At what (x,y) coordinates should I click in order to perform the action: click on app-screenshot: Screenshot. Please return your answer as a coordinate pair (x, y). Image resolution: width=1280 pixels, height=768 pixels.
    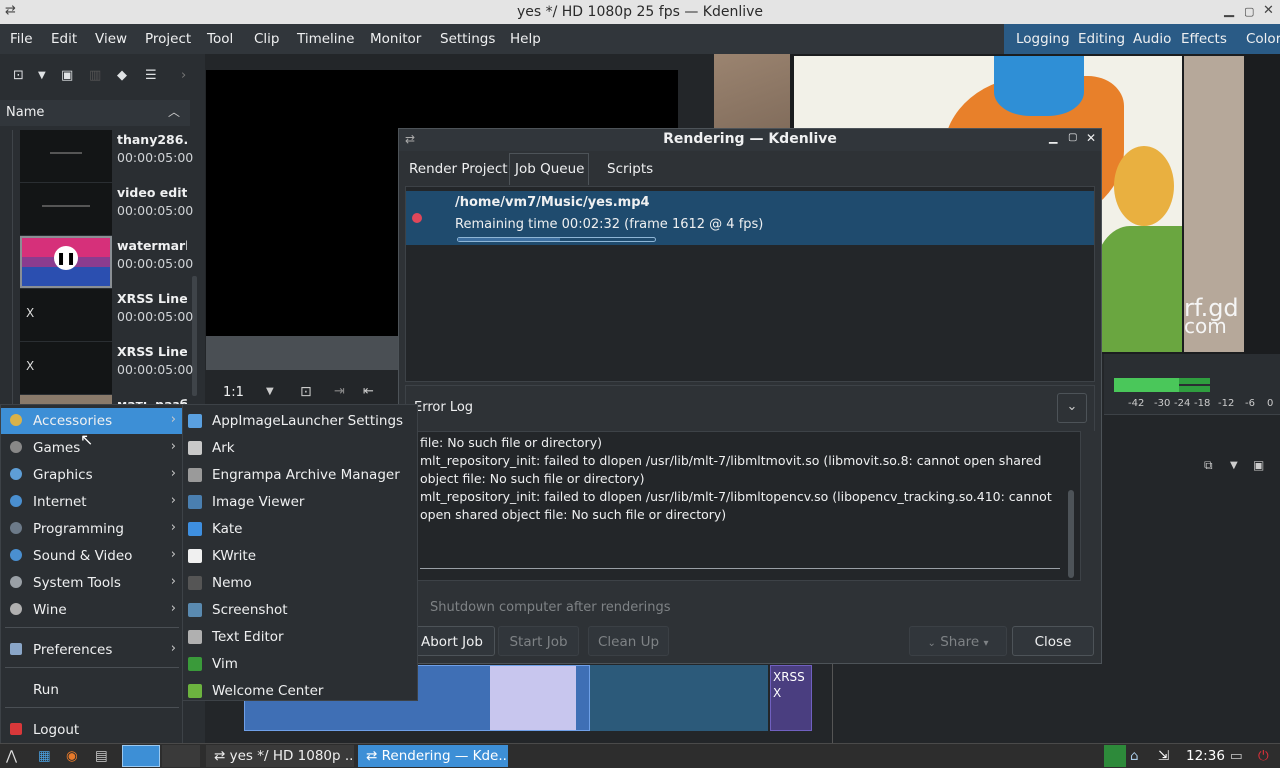
    Looking at the image, I should click on (300, 610).